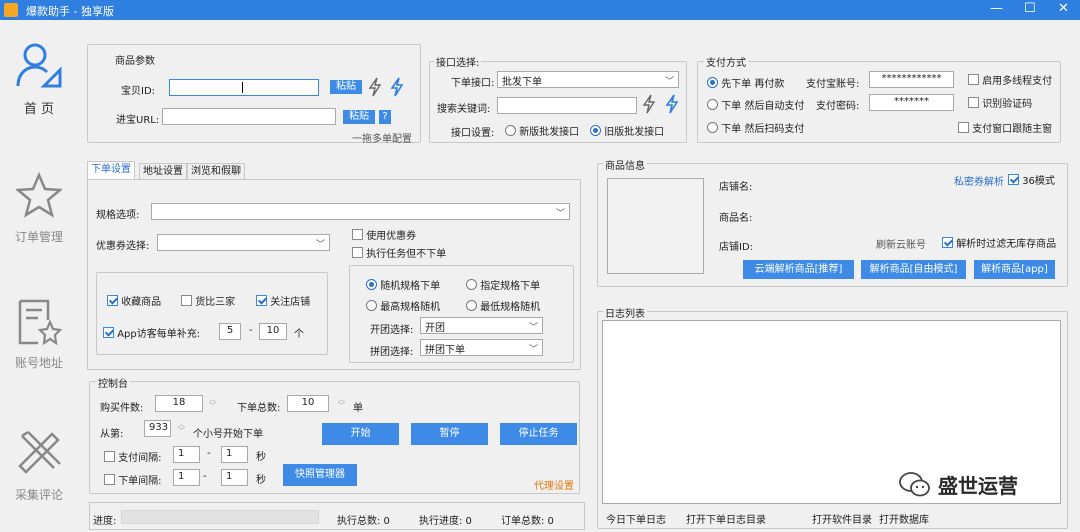  Describe the element at coordinates (755, 104) in the screenshot. I see `auto-pay-radio: 下单 然后自动支付` at that location.